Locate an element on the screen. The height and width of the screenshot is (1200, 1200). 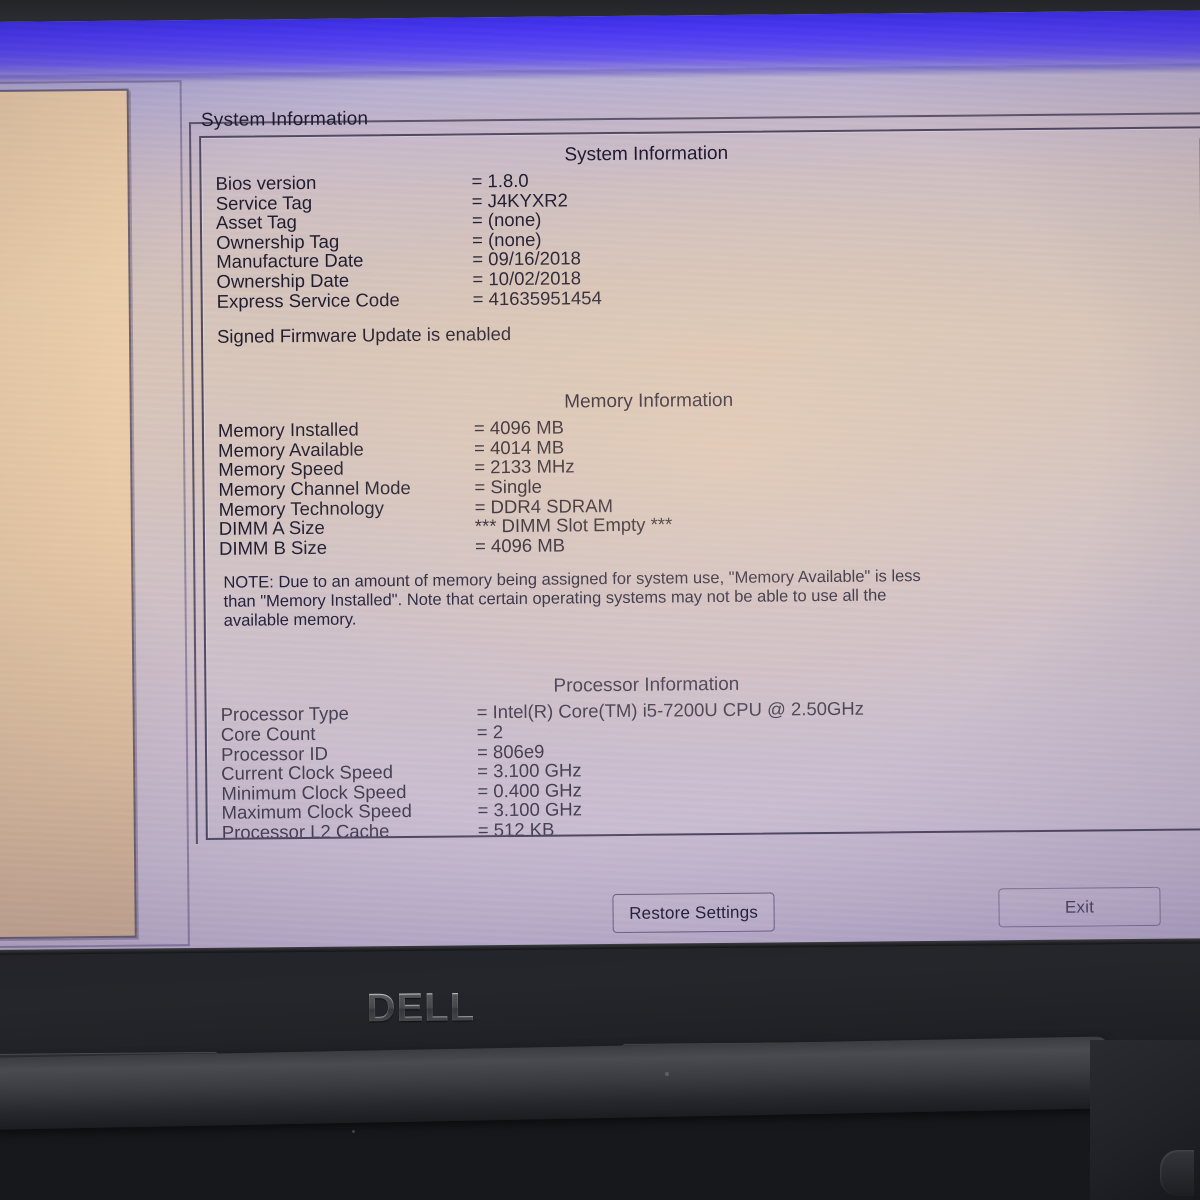
row-label: Express Service Code is located at coordinates (308, 300).